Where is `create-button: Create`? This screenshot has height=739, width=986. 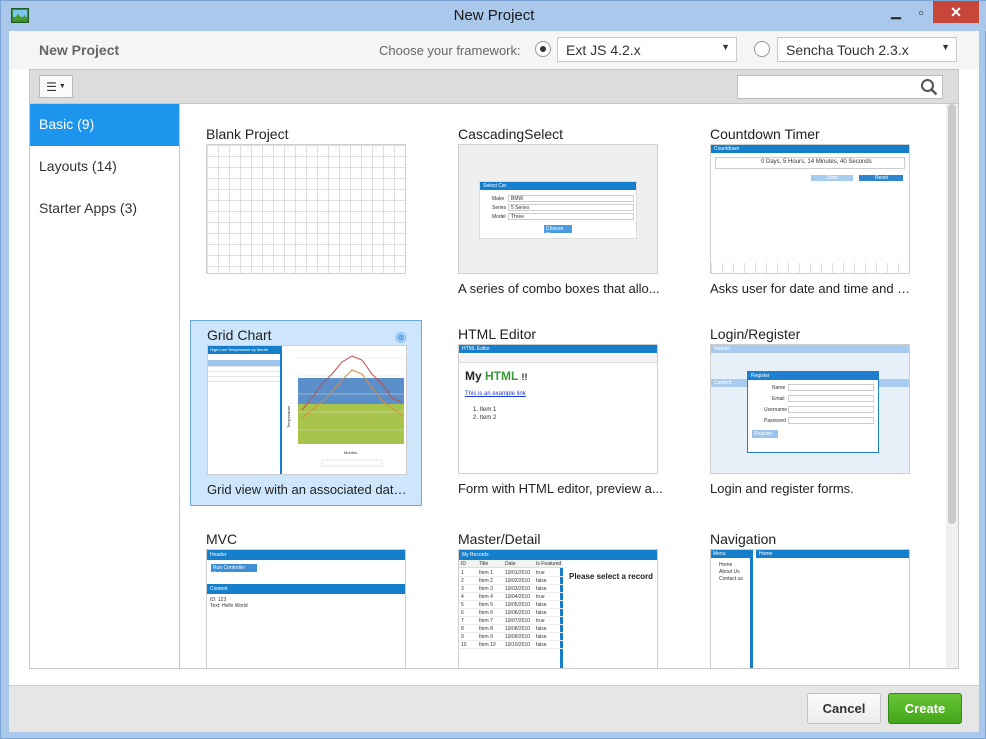 create-button: Create is located at coordinates (925, 708).